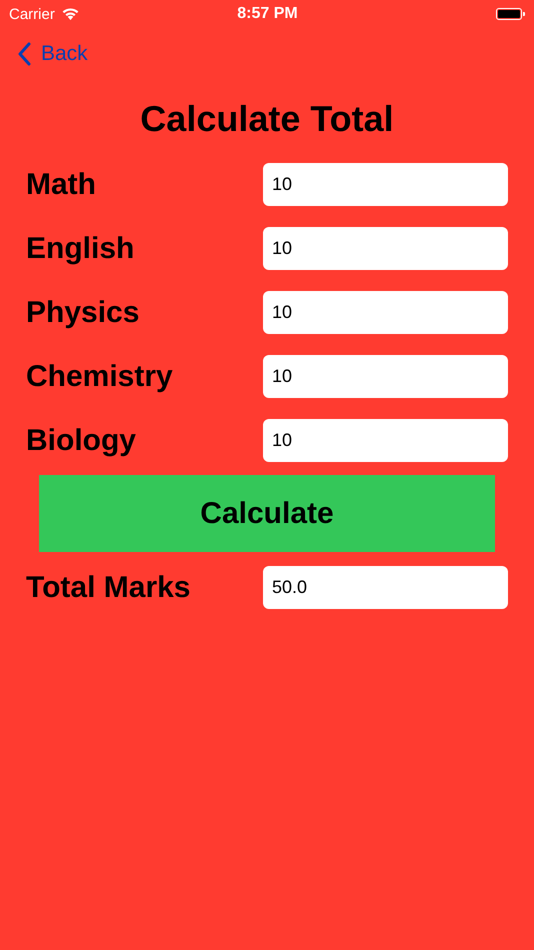  What do you see at coordinates (108, 587) in the screenshot?
I see `field-label: Total Marks` at bounding box center [108, 587].